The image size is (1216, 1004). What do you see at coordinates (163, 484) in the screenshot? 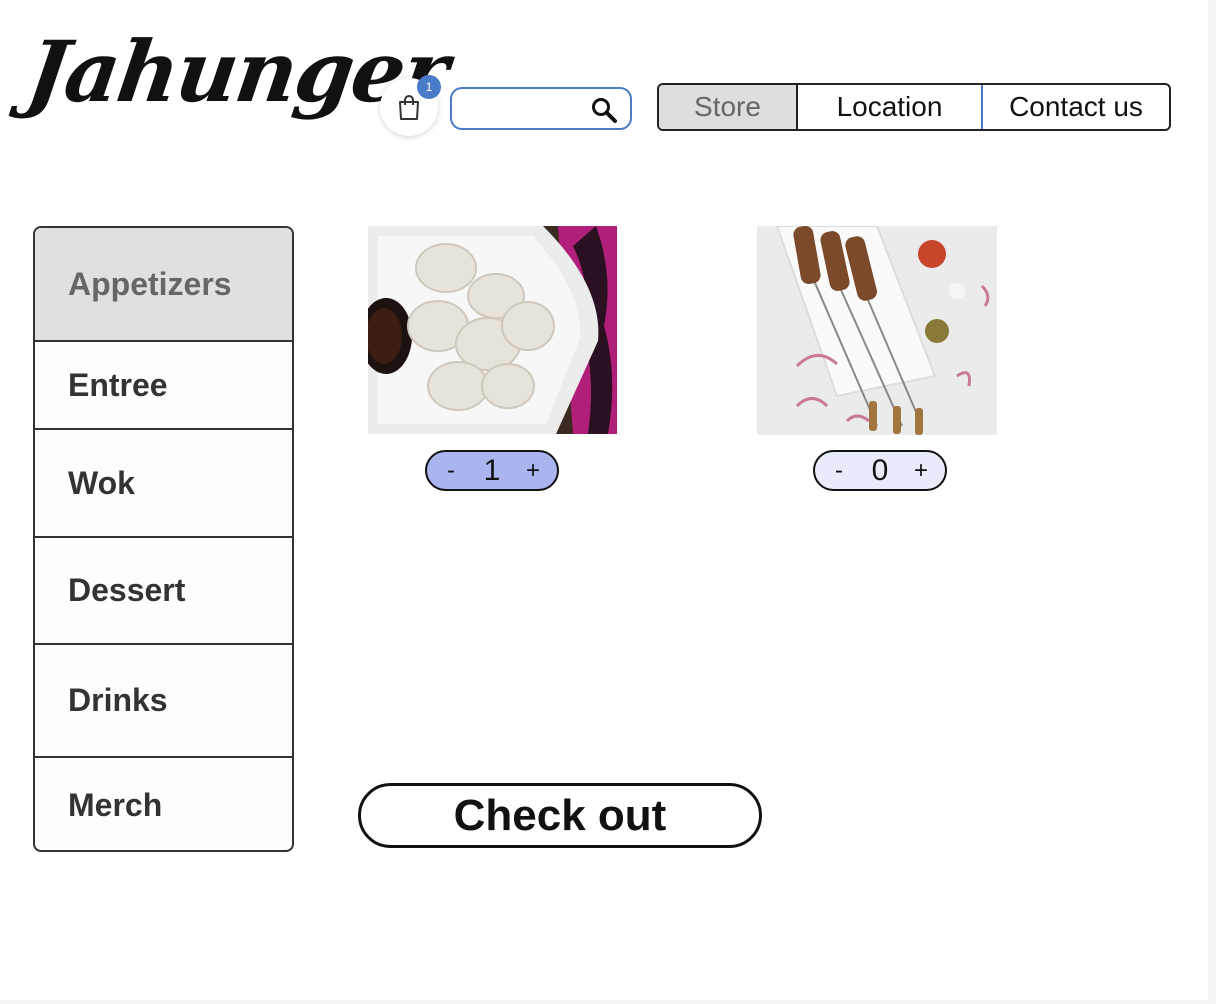
I see `sidebar-item-wok: Wok` at bounding box center [163, 484].